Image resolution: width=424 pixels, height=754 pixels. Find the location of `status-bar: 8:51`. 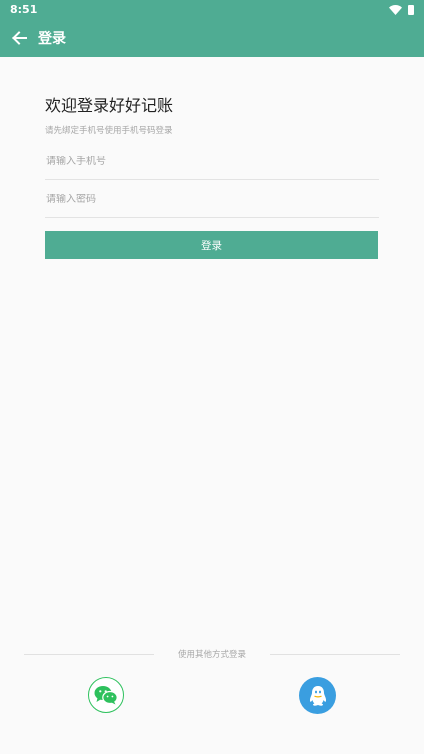

status-bar: 8:51 is located at coordinates (212, 9).